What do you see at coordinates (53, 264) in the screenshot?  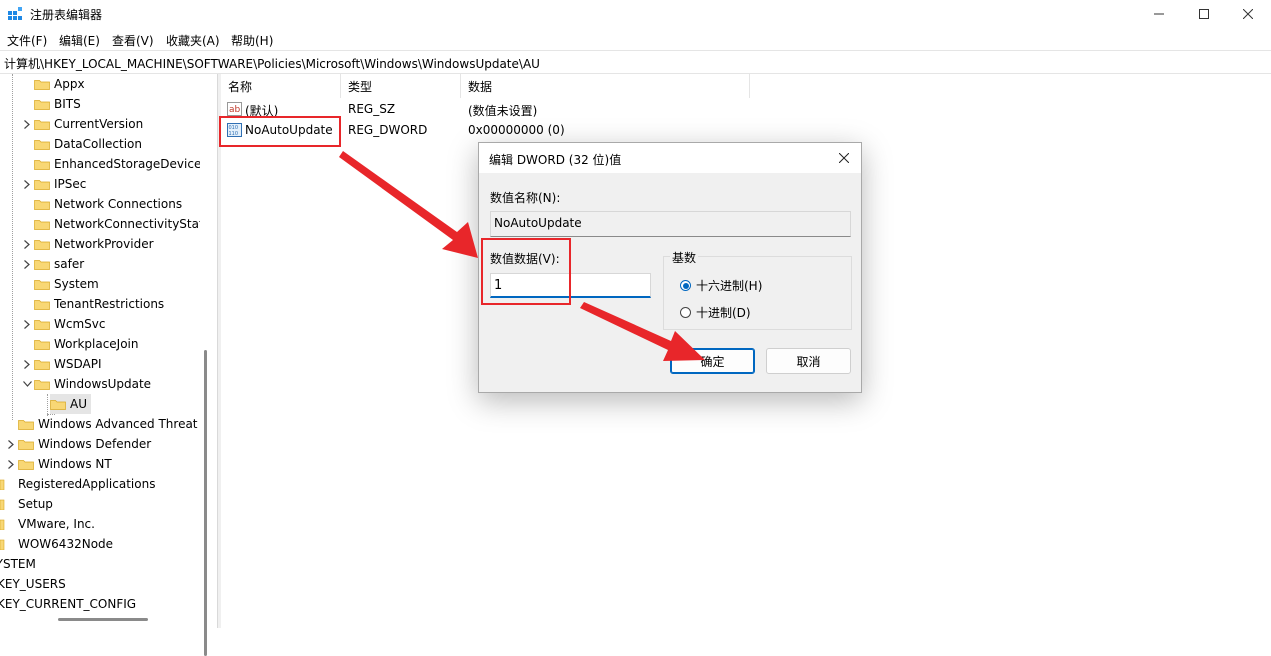 I see `tree-item: safer` at bounding box center [53, 264].